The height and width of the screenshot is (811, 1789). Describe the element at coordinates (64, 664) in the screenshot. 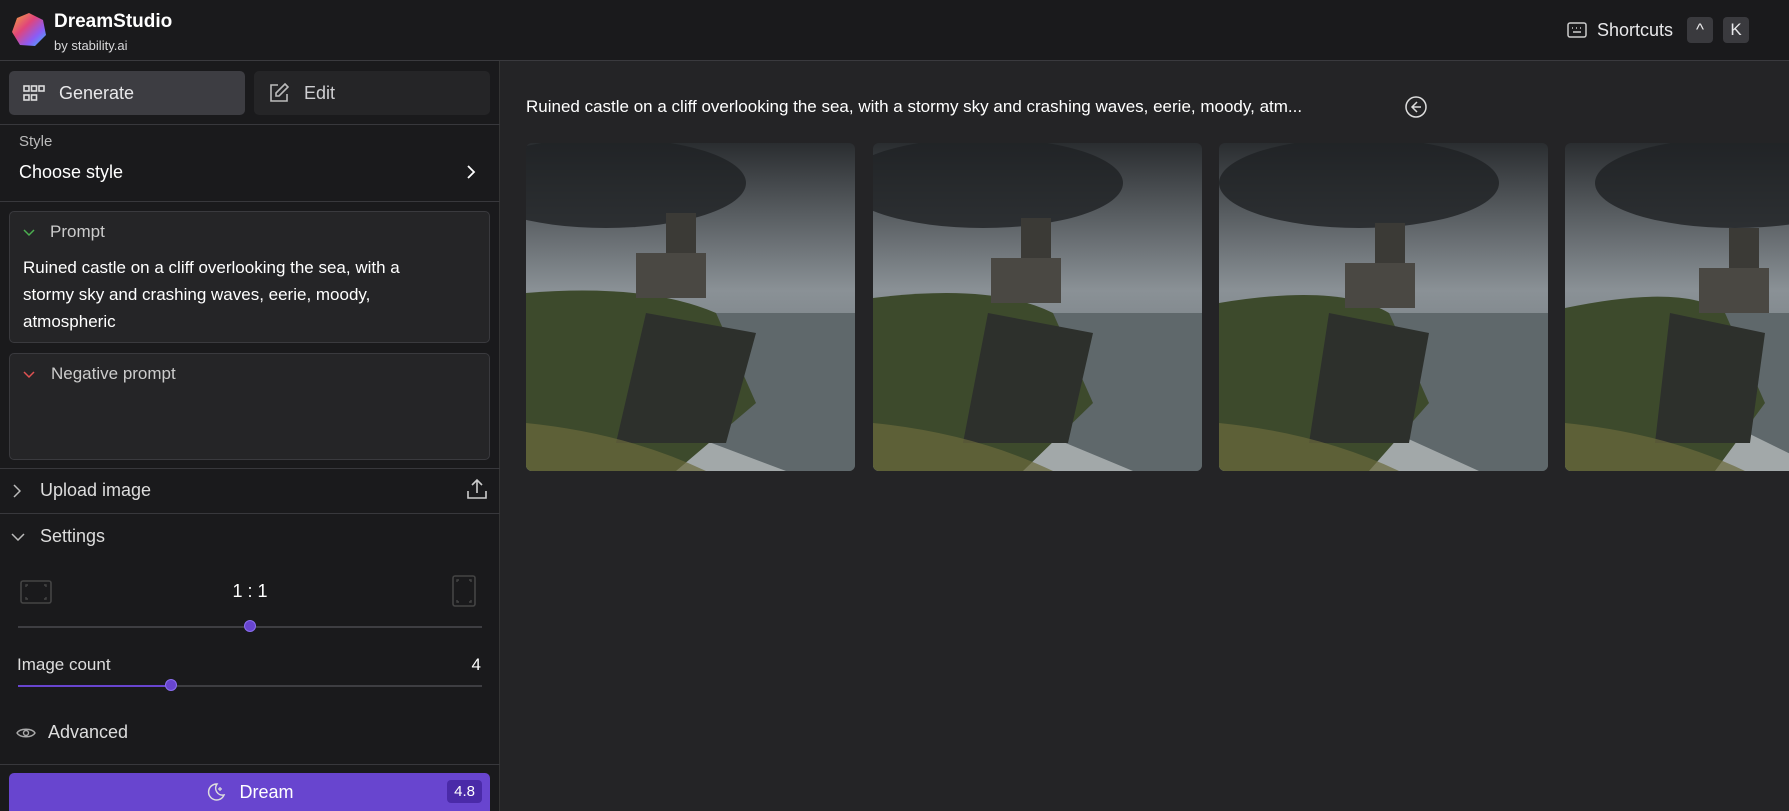

I see `image-count-label: Image count` at that location.